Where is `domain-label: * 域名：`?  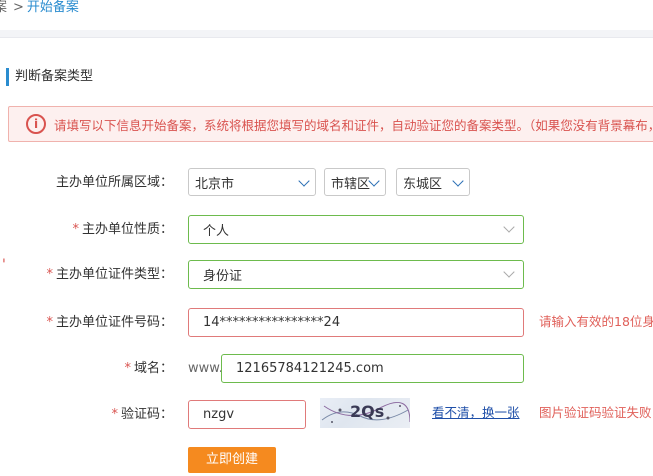 domain-label: * 域名： is located at coordinates (148, 369).